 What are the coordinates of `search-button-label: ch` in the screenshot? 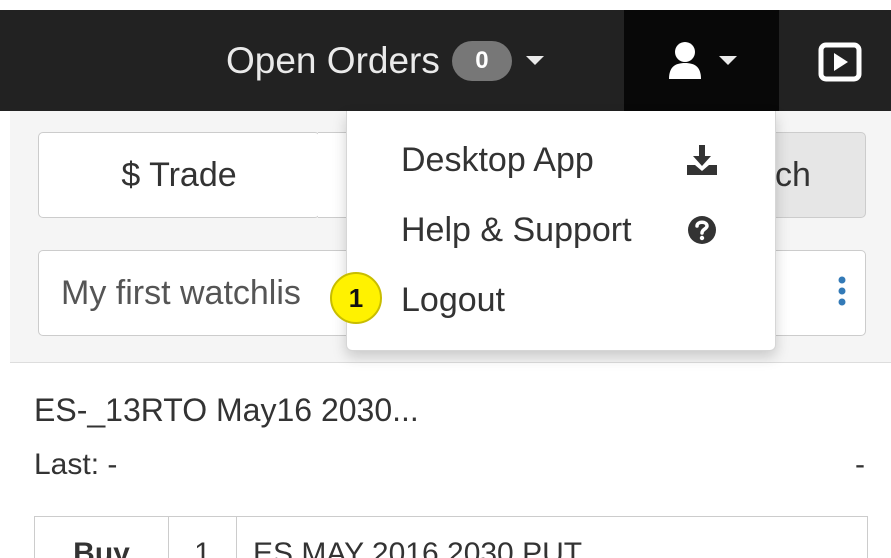 It's located at (793, 174).